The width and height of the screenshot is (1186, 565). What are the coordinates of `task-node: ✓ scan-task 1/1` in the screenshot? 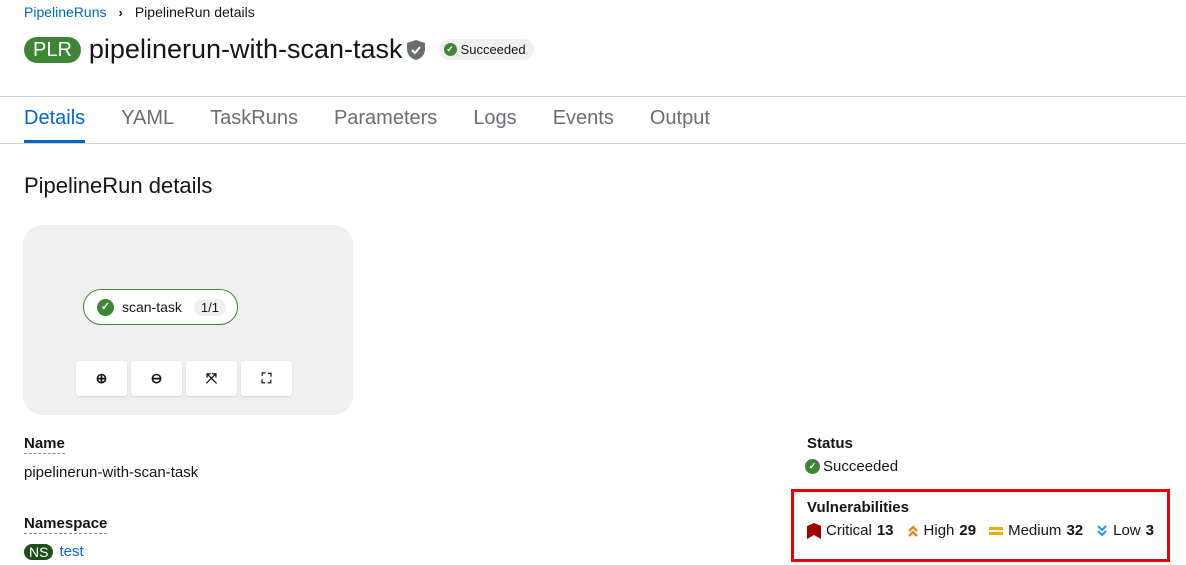 It's located at (160, 307).